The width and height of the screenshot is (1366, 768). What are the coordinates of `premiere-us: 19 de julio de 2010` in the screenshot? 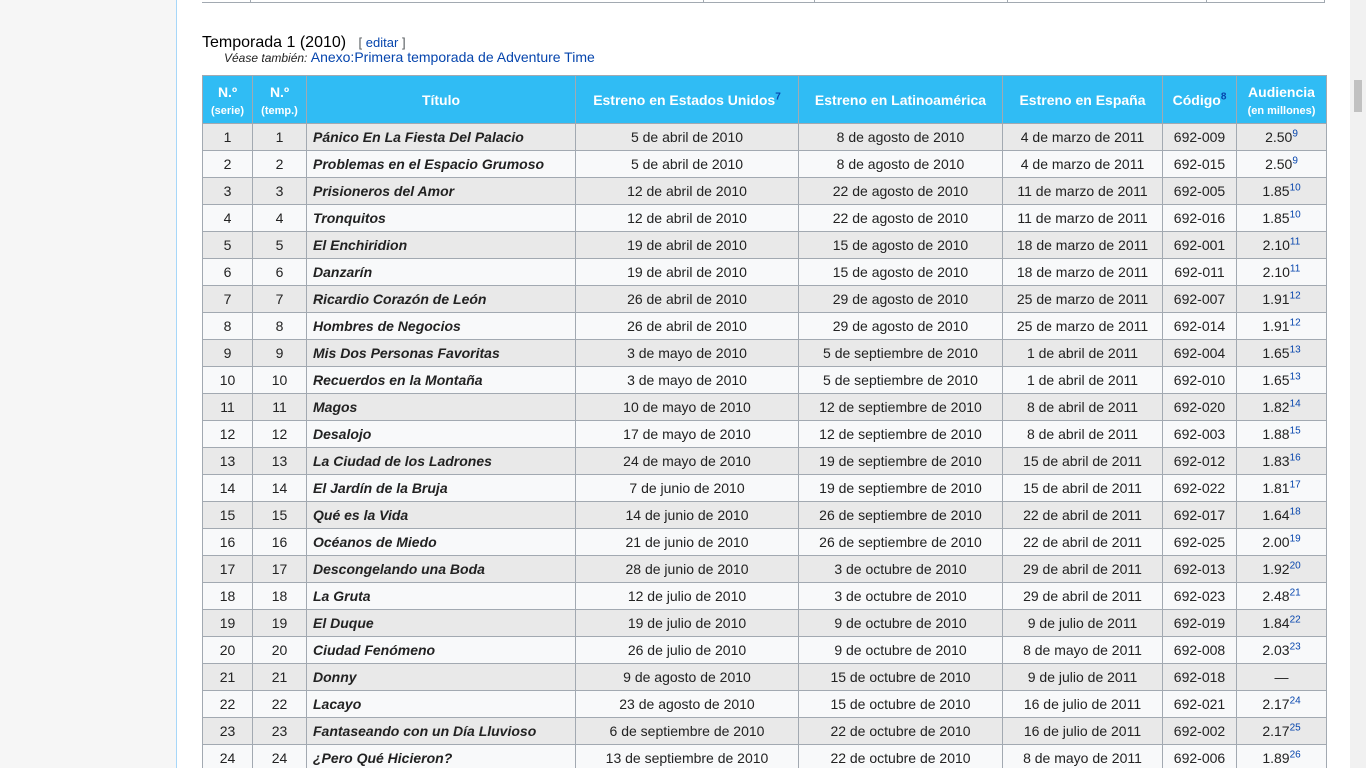 It's located at (687, 623).